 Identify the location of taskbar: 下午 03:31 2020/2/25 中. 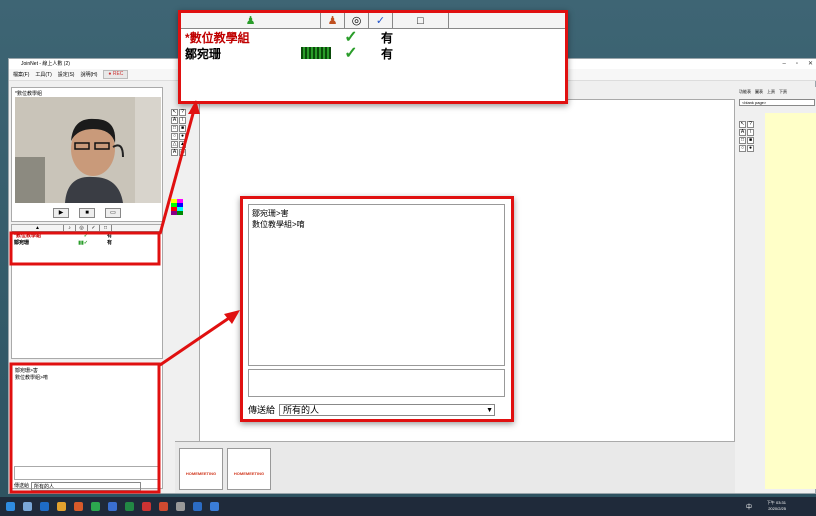
(408, 506).